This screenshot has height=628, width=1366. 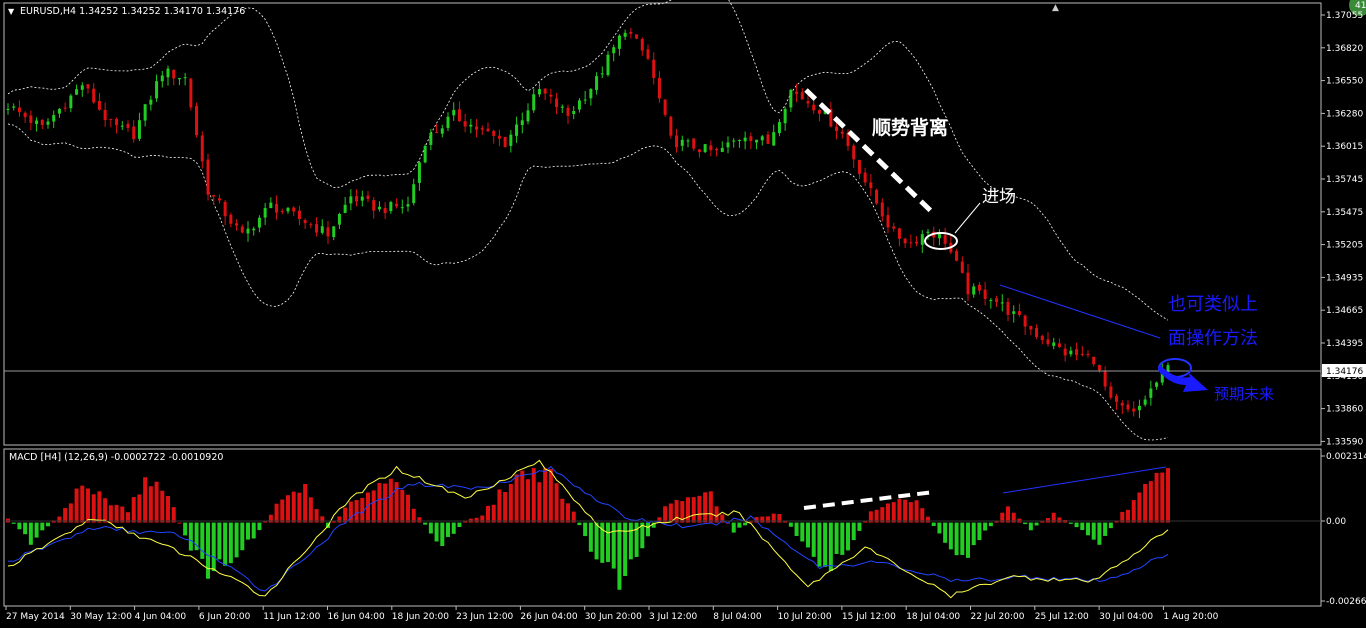 I want to click on time-label: 27 May 2014, so click(x=35, y=617).